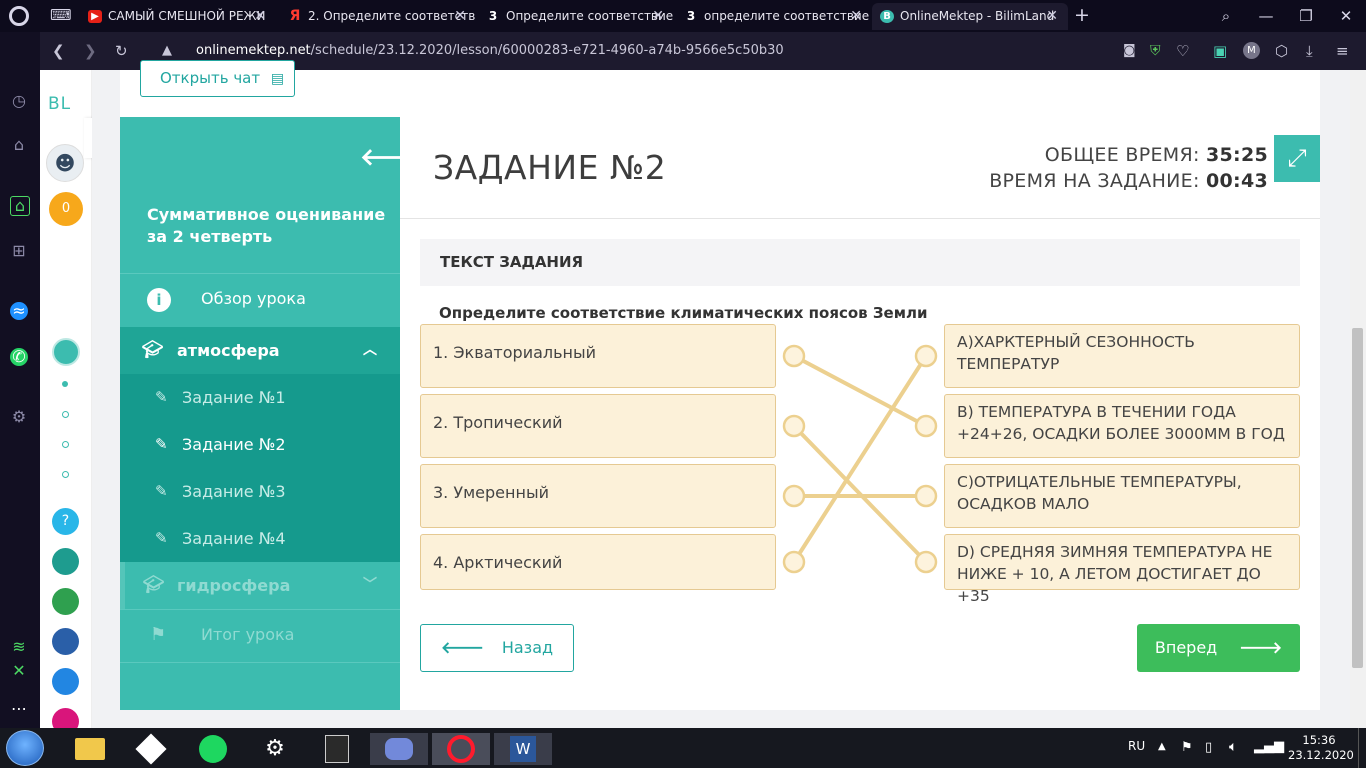 Image resolution: width=1366 pixels, height=774 pixels. I want to click on nav-task-1: ✎ Задание №1, so click(260, 397).